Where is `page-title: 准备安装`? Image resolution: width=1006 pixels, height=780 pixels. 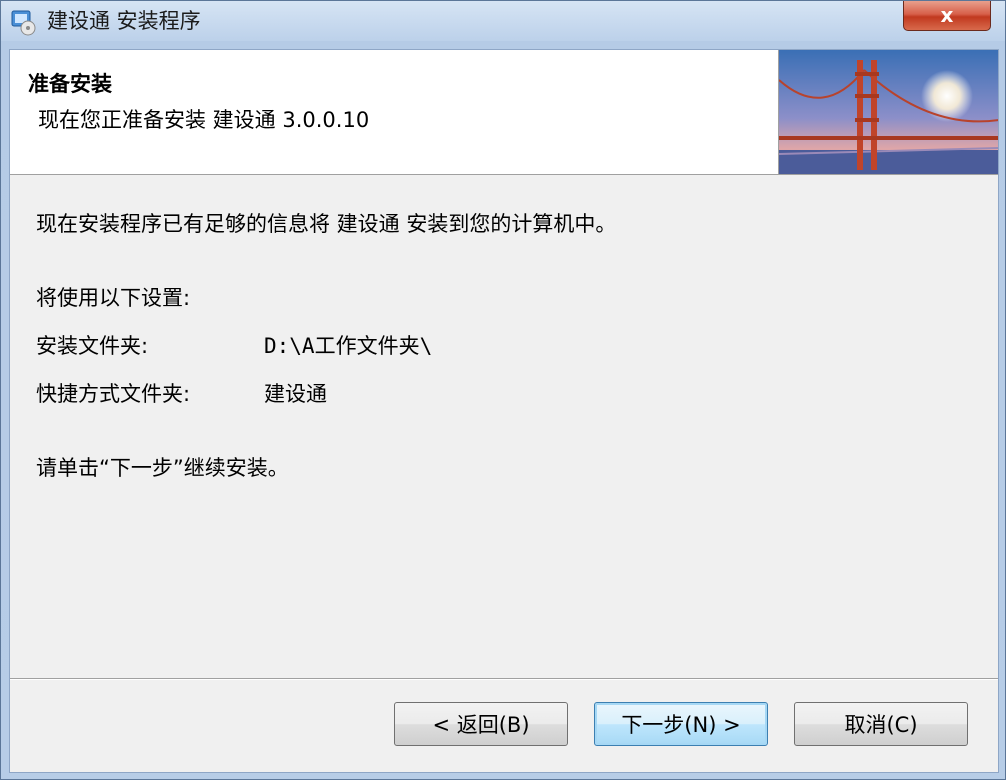 page-title: 准备安装 is located at coordinates (70, 84).